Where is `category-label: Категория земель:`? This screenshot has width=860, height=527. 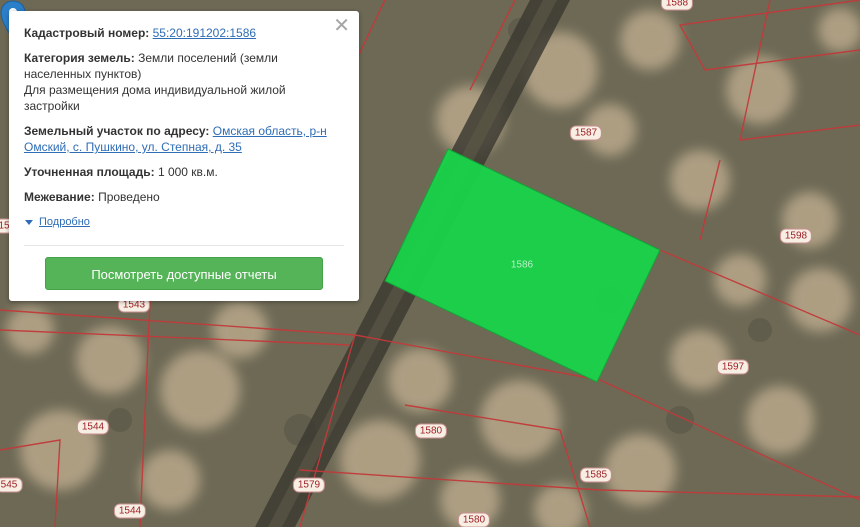 category-label: Категория земель: is located at coordinates (79, 58).